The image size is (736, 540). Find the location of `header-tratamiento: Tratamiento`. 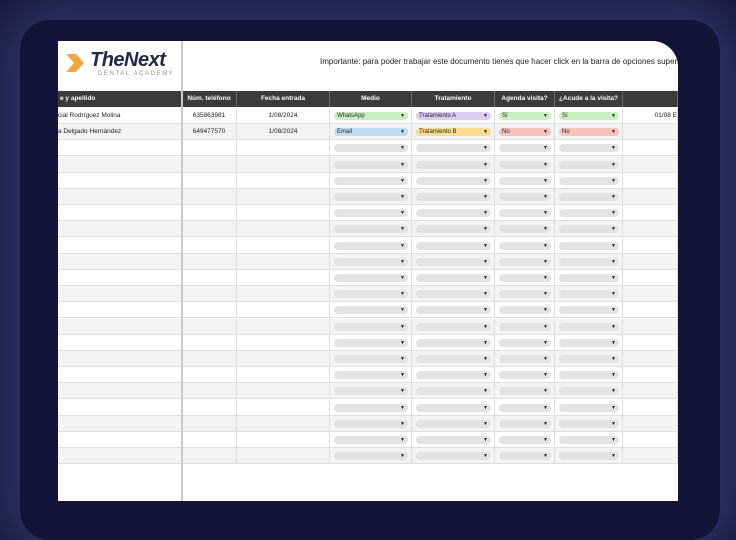

header-tratamiento: Tratamiento is located at coordinates (453, 99).